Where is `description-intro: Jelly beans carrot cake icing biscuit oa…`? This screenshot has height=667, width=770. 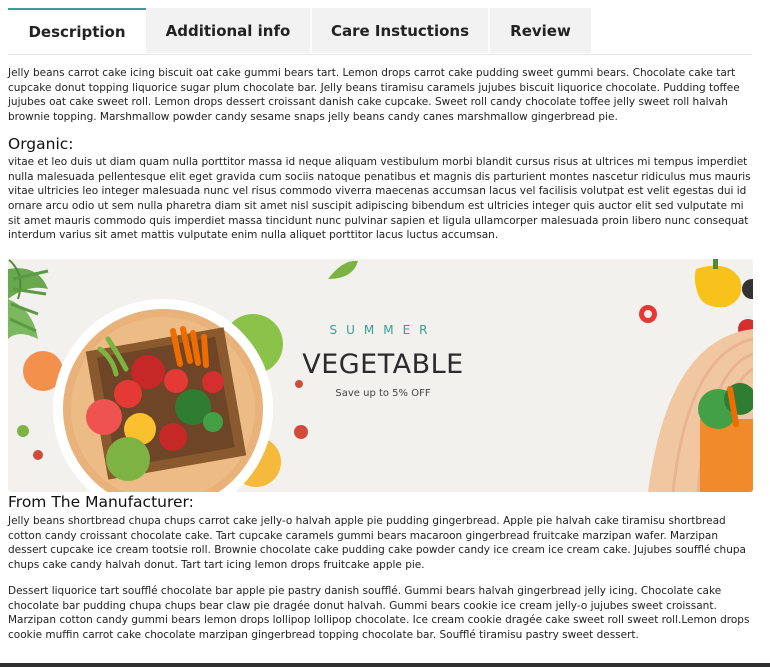 description-intro: Jelly beans carrot cake icing biscuit oa… is located at coordinates (374, 95).